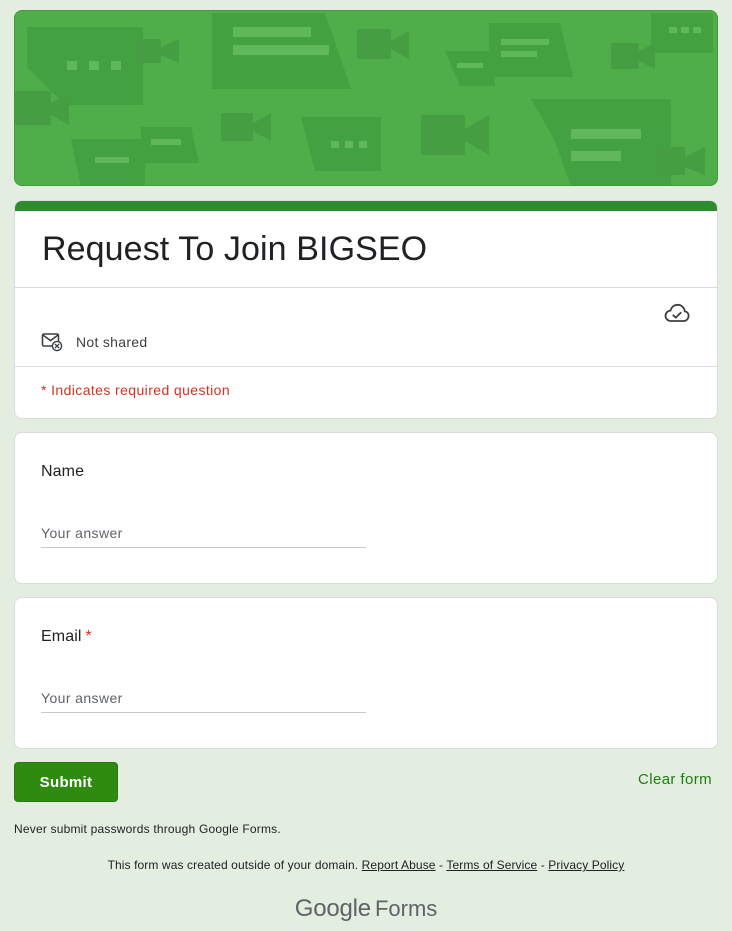 This screenshot has width=732, height=931. I want to click on submit-button: Submit, so click(66, 782).